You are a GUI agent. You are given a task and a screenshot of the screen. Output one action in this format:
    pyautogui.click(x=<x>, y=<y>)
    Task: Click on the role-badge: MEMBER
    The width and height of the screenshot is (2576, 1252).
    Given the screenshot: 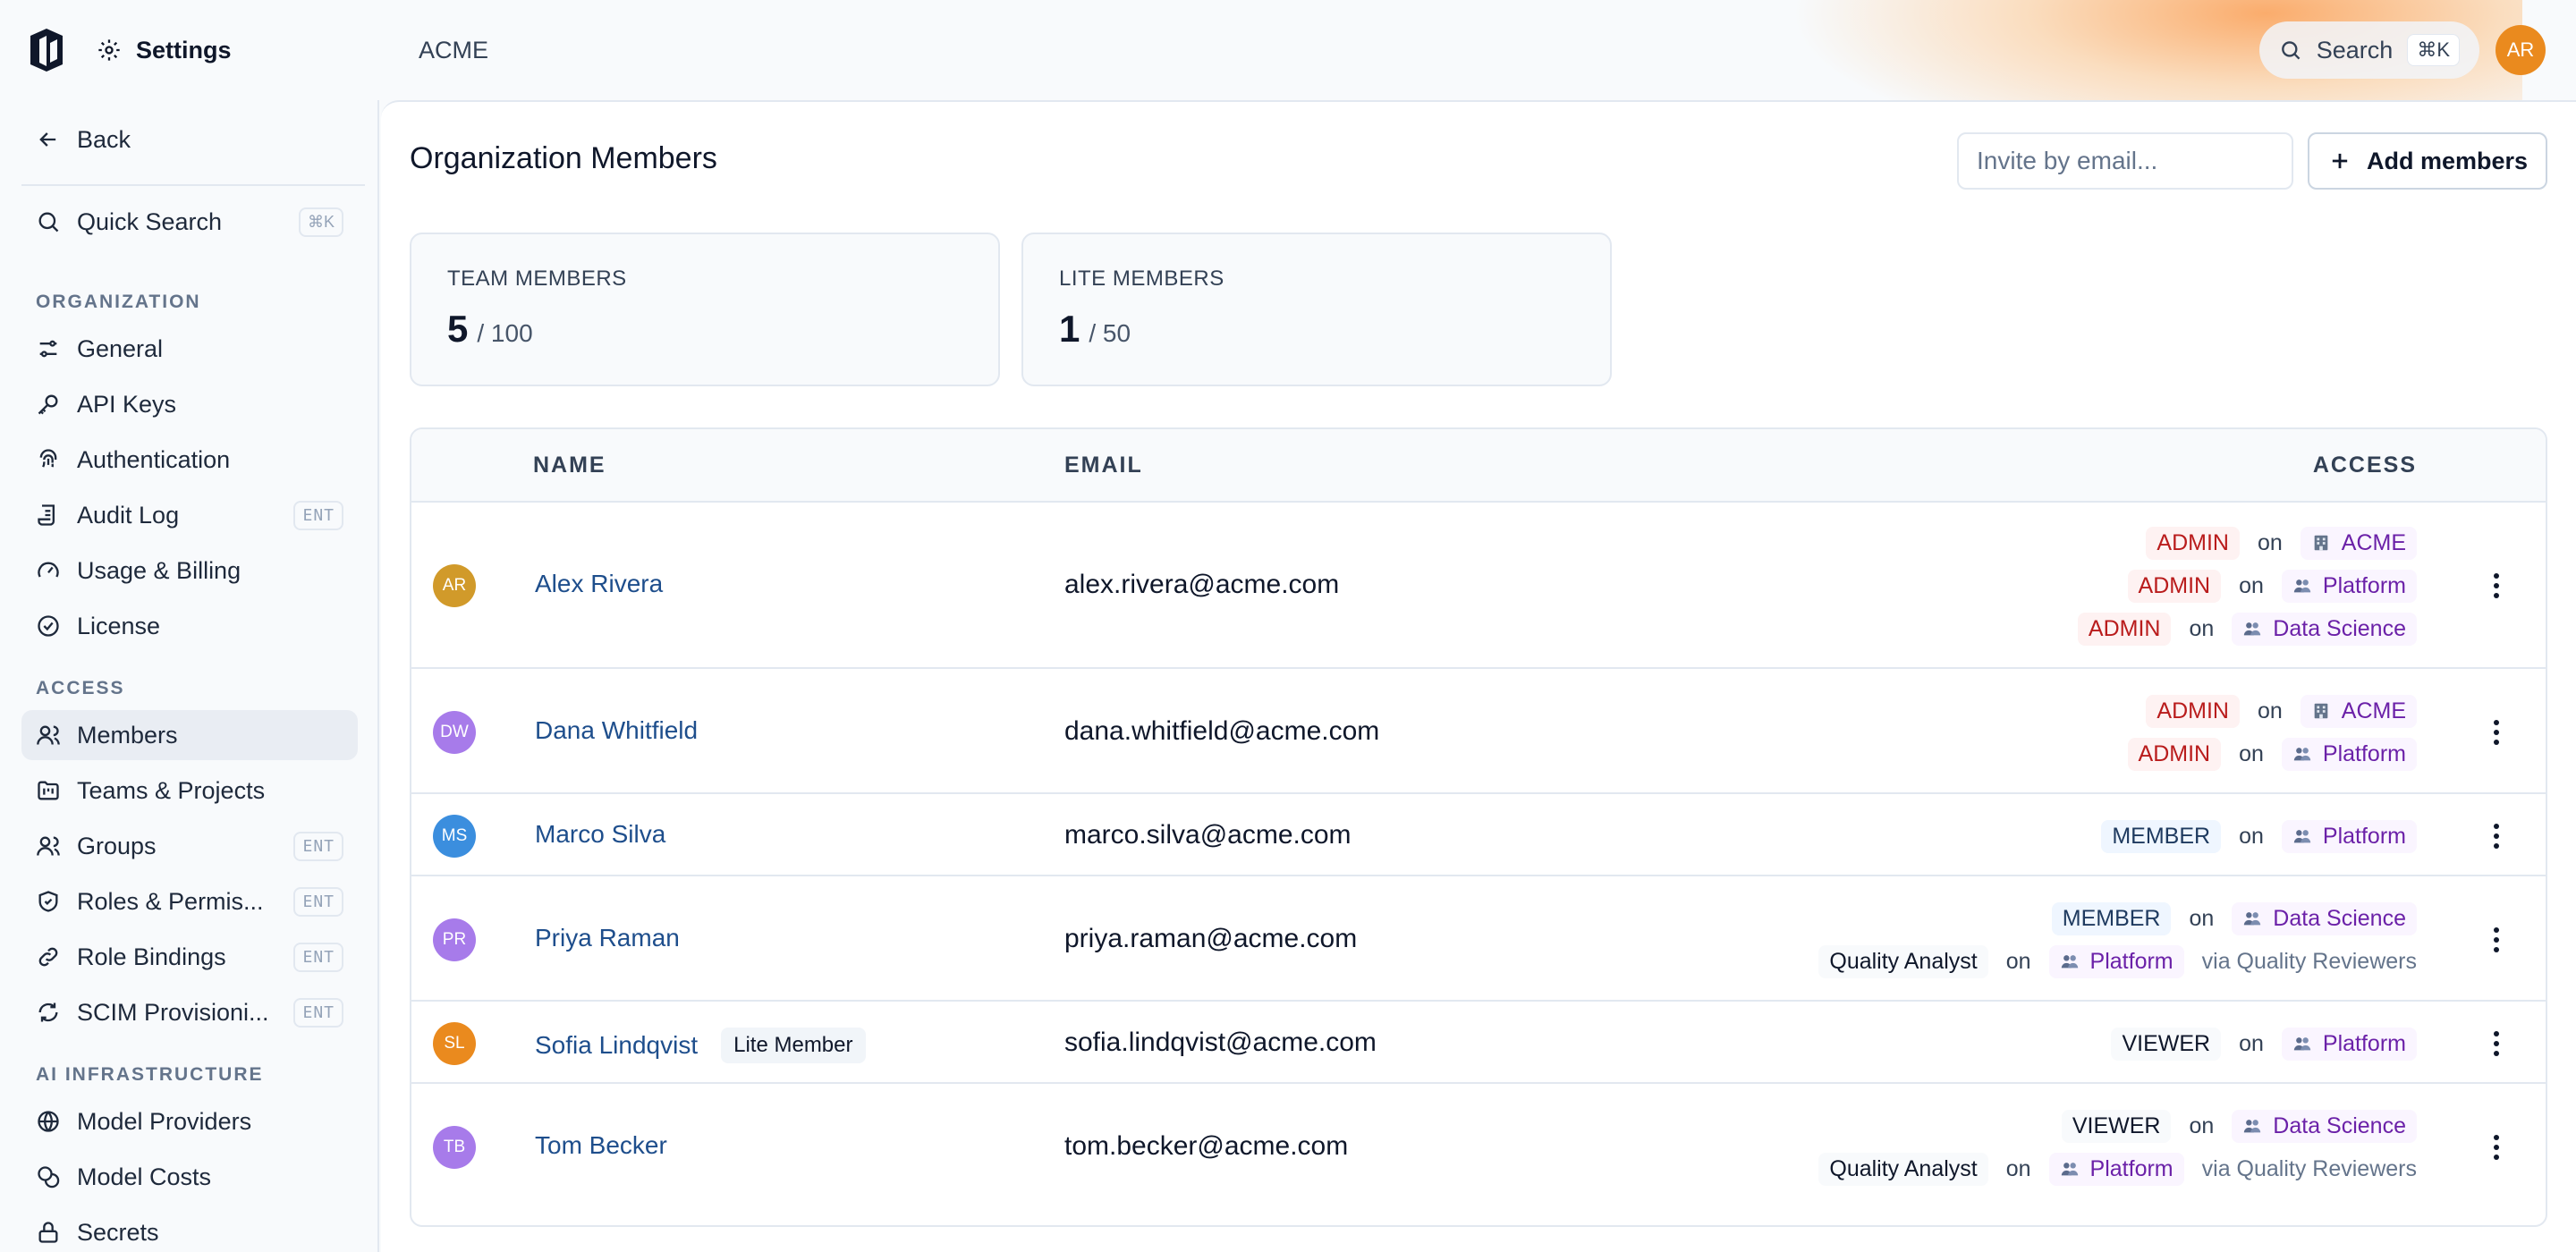 What is the action you would take?
    pyautogui.click(x=2161, y=836)
    